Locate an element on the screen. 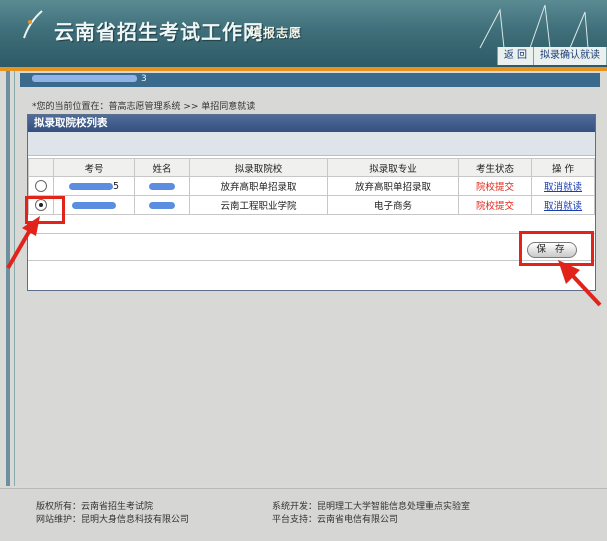 The image size is (607, 541). nav-back-link: 返 回 is located at coordinates (516, 56).